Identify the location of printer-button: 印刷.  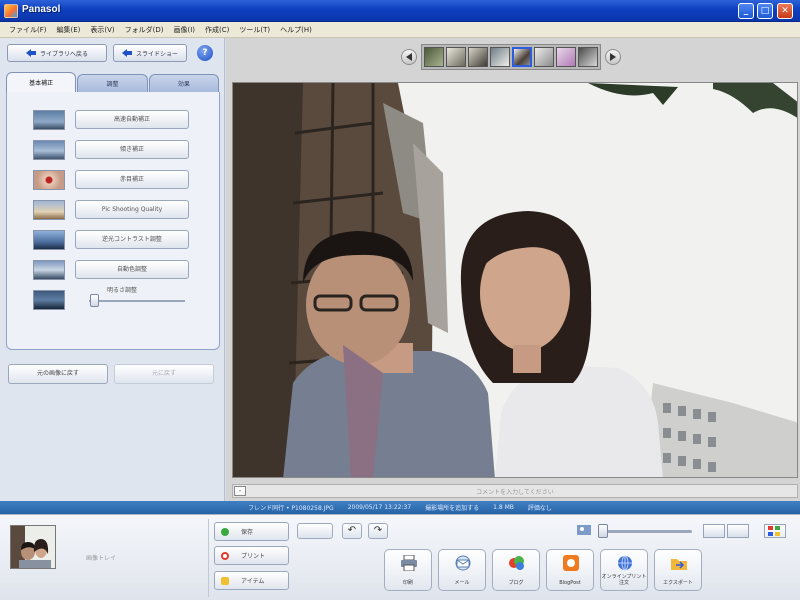
(408, 570).